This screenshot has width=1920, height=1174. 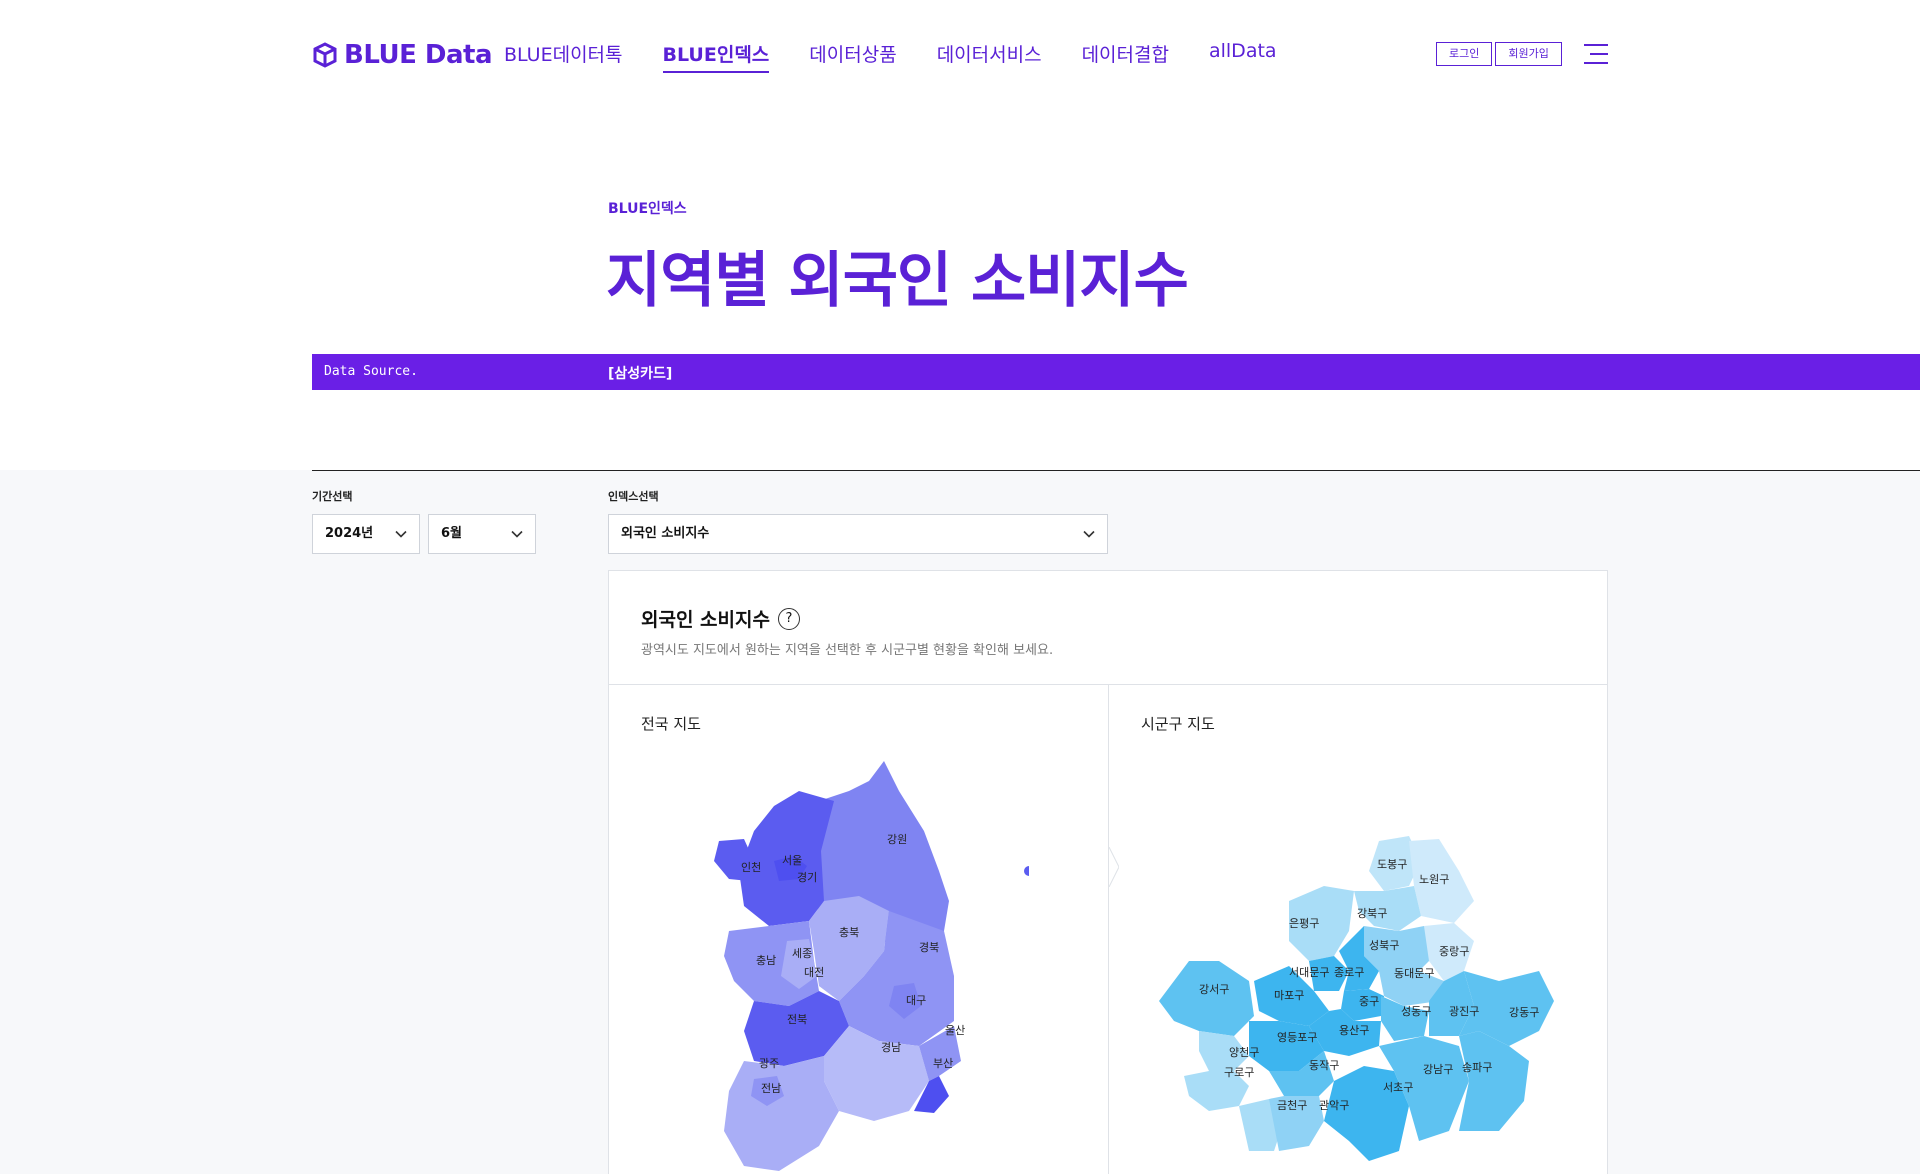 I want to click on index-label: 인덱스선택, so click(x=633, y=496).